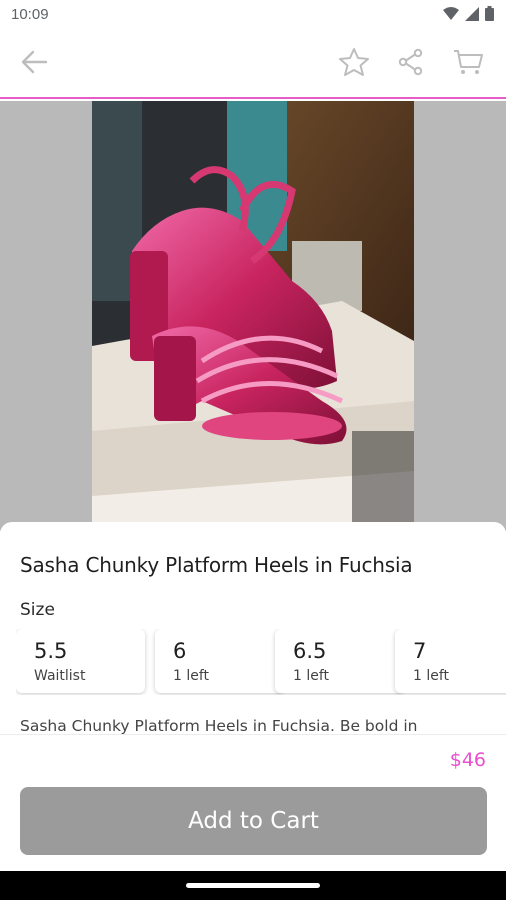 The width and height of the screenshot is (506, 900). What do you see at coordinates (310, 651) in the screenshot?
I see `size-value: 6.5` at bounding box center [310, 651].